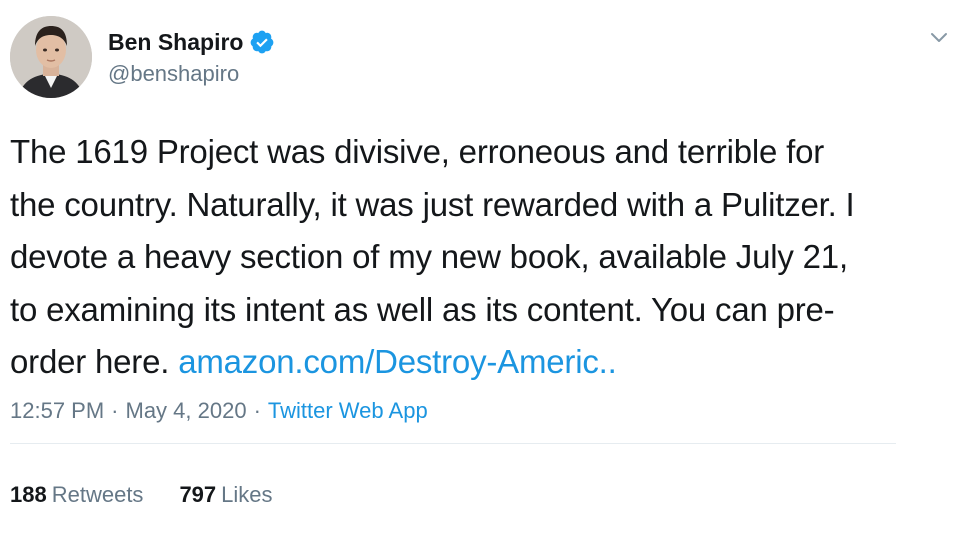 The image size is (980, 535). I want to click on likes-stat: 797 Likes, so click(225, 495).